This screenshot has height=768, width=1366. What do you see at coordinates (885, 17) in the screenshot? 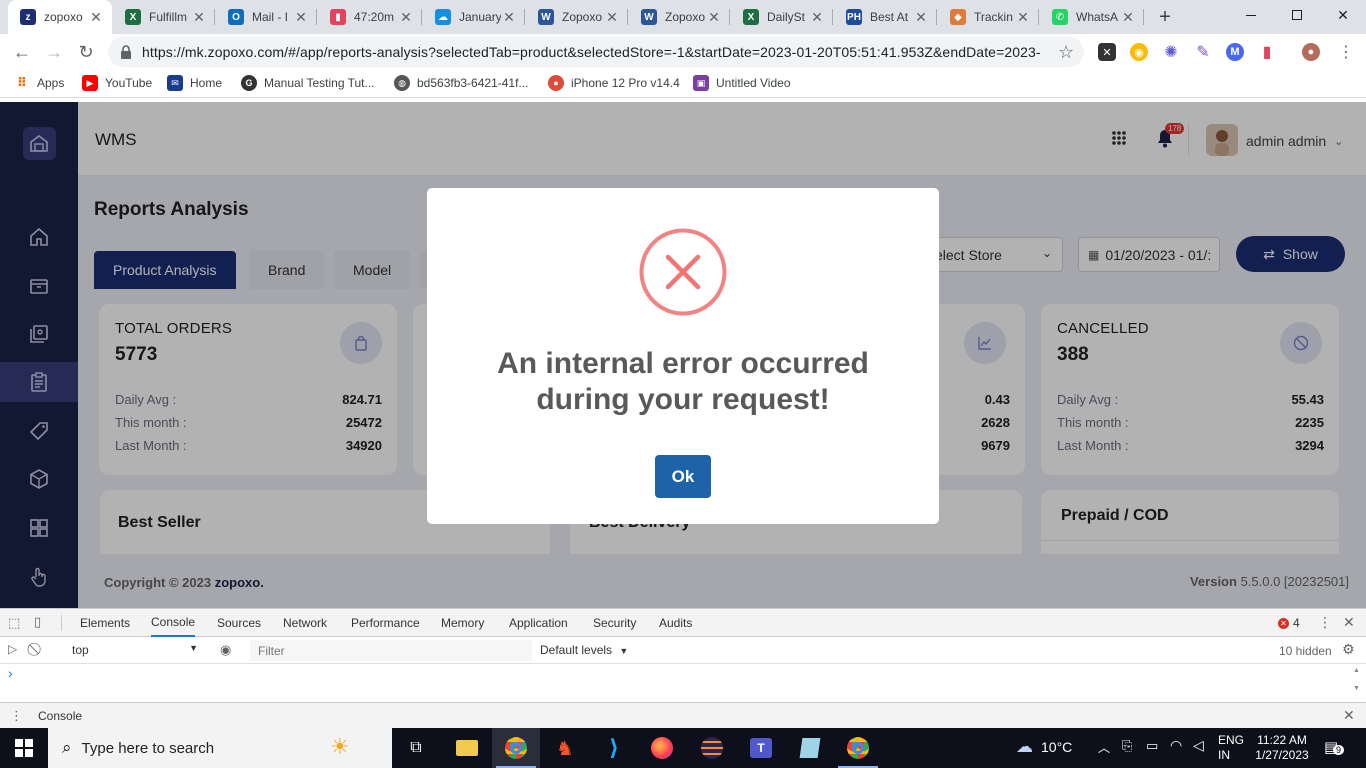
I see `browser-tab: PH Best At ✕` at bounding box center [885, 17].